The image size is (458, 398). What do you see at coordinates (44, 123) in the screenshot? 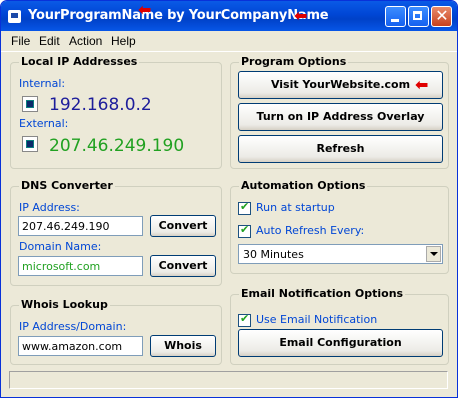
I see `external-label: External:` at bounding box center [44, 123].